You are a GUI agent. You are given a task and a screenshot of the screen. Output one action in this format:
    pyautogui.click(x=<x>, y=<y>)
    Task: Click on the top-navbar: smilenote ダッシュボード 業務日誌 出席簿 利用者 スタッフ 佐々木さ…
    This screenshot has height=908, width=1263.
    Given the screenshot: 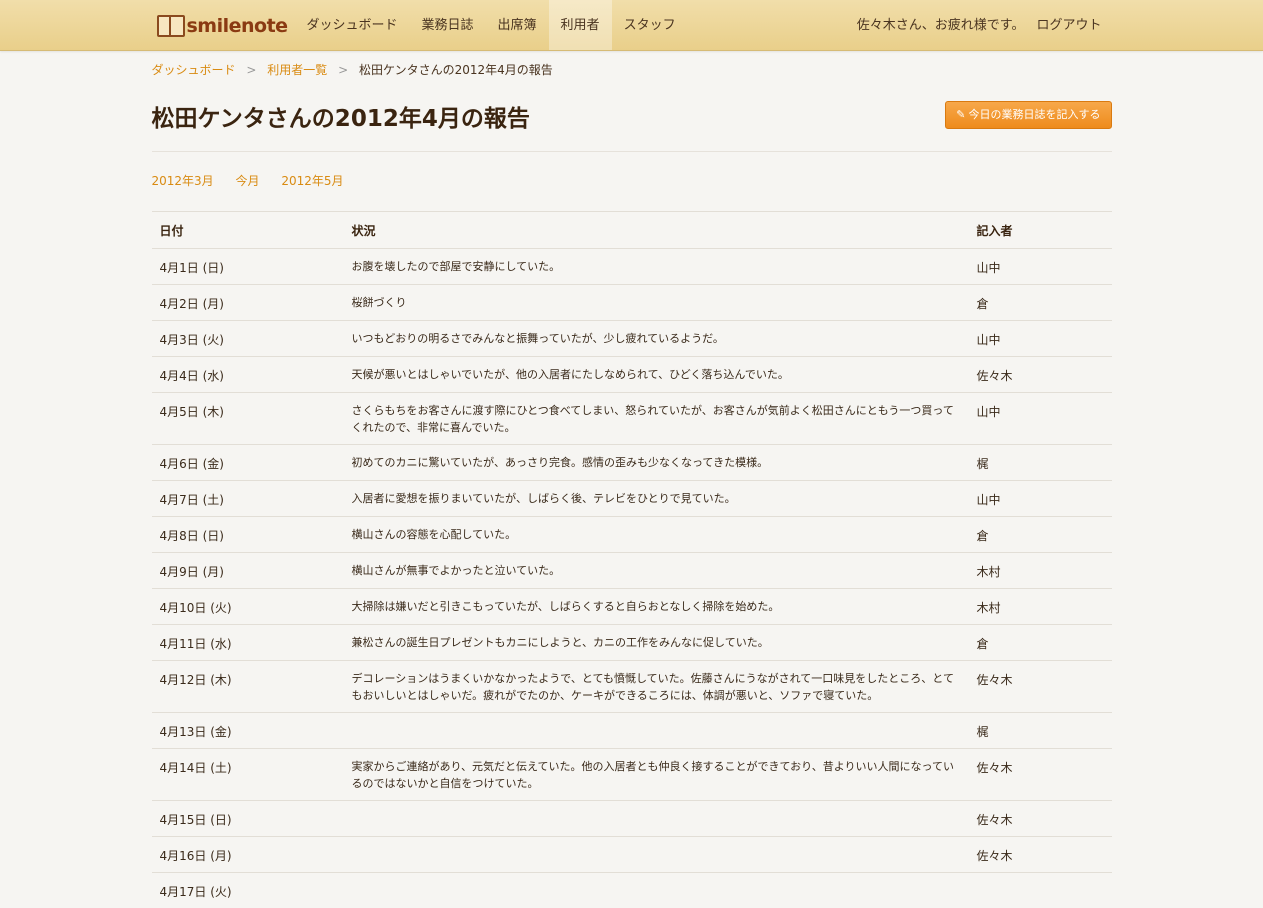 What is the action you would take?
    pyautogui.click(x=631, y=25)
    